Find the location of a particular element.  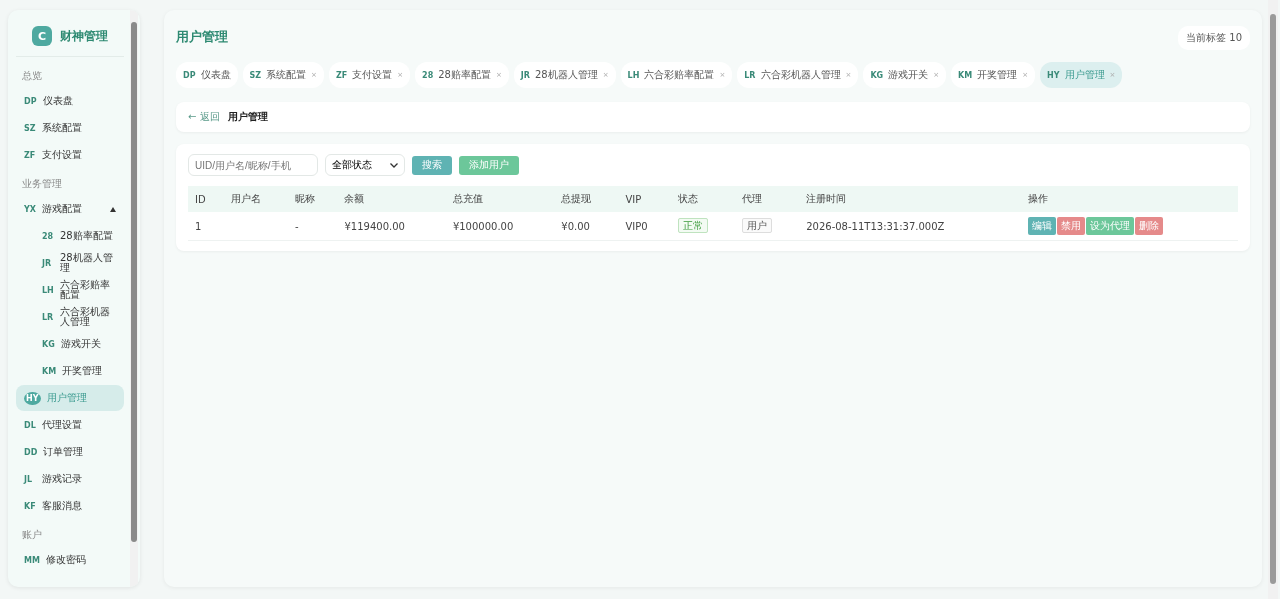

page-title: 用户管理 is located at coordinates (202, 37).